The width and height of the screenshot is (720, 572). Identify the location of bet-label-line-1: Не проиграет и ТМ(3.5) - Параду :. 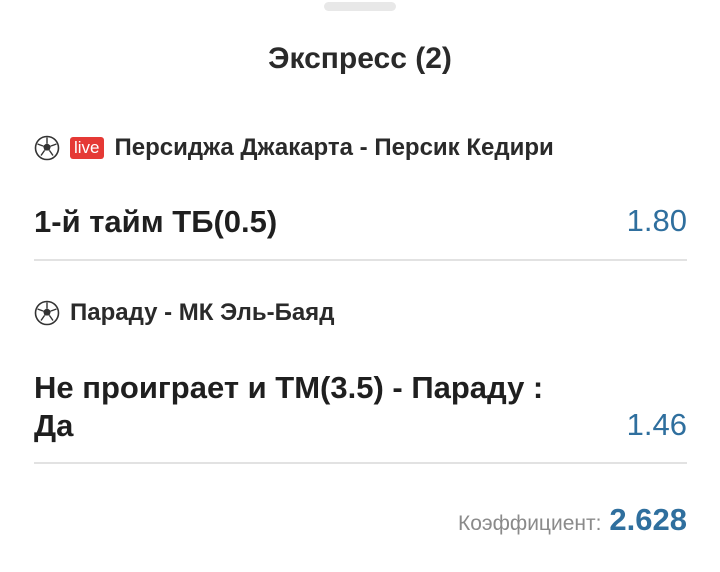
(289, 387).